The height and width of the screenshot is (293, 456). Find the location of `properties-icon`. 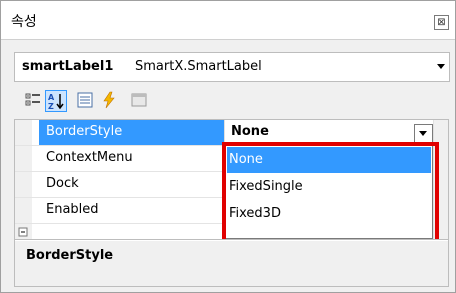

properties-icon is located at coordinates (85, 100).